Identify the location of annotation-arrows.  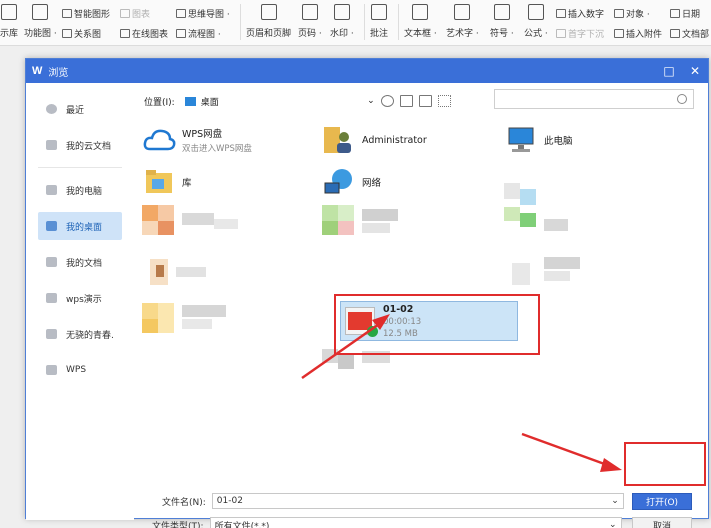
(461, 393).